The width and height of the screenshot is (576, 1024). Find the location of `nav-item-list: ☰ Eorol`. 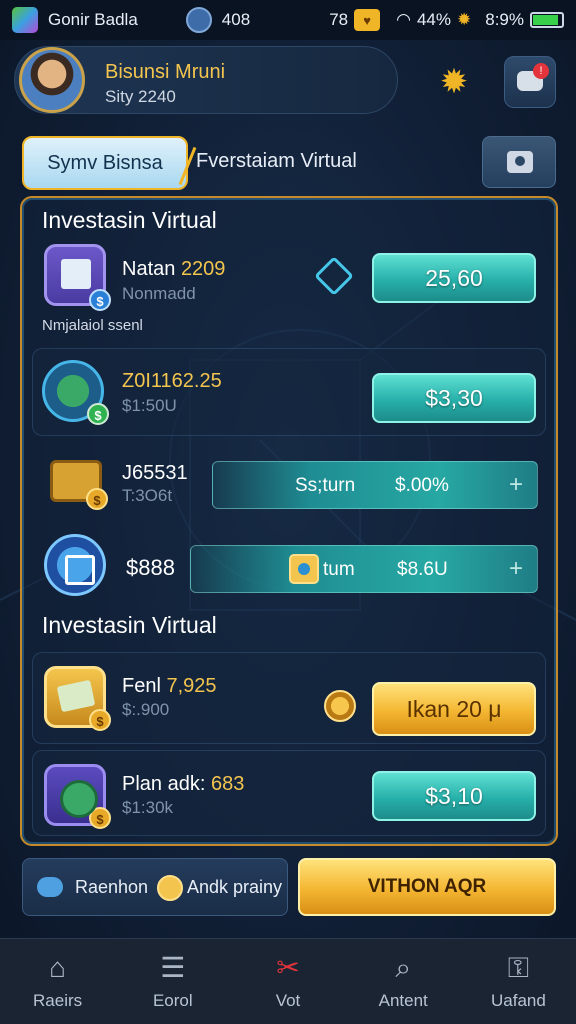

nav-item-list: ☰ Eorol is located at coordinates (172, 981).